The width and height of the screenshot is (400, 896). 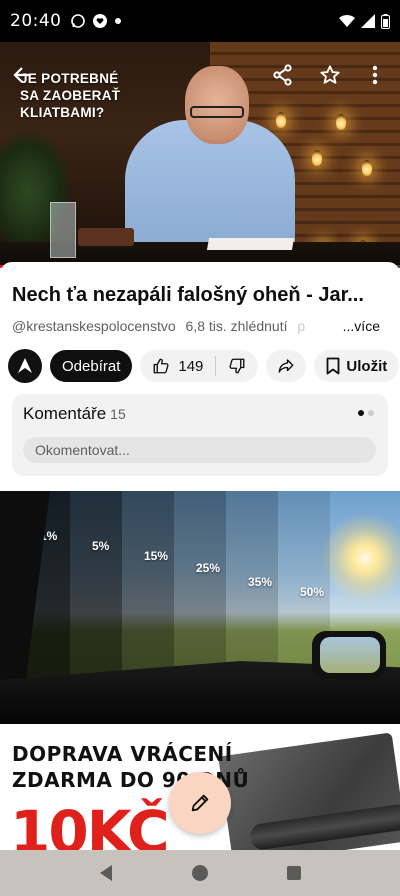 I want to click on system-nav-bar, so click(x=200, y=873).